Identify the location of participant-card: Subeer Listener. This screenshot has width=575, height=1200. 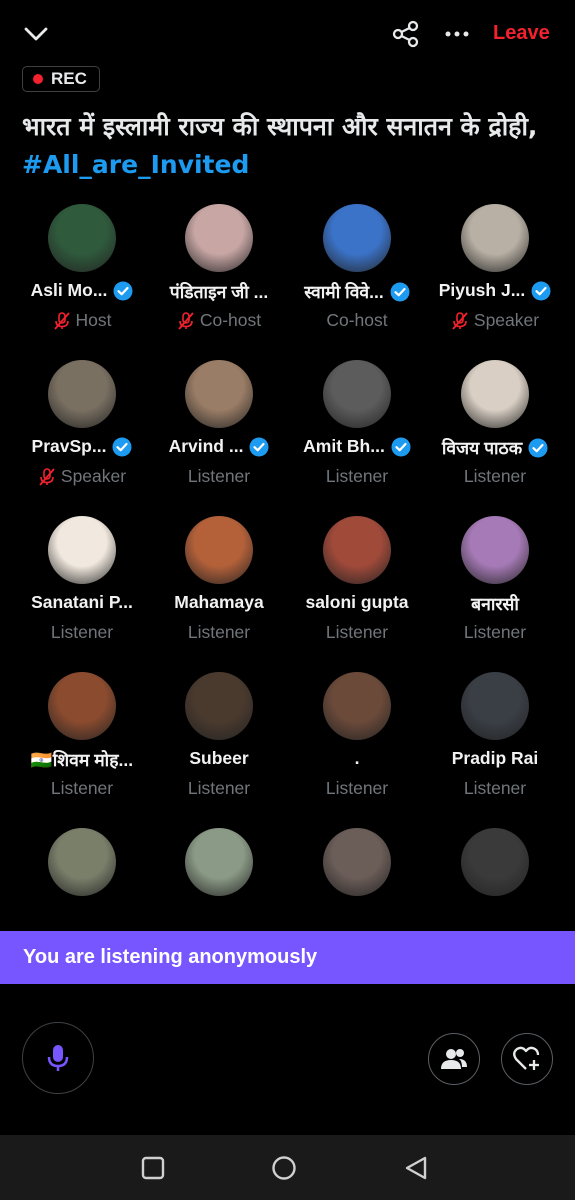
(219, 743).